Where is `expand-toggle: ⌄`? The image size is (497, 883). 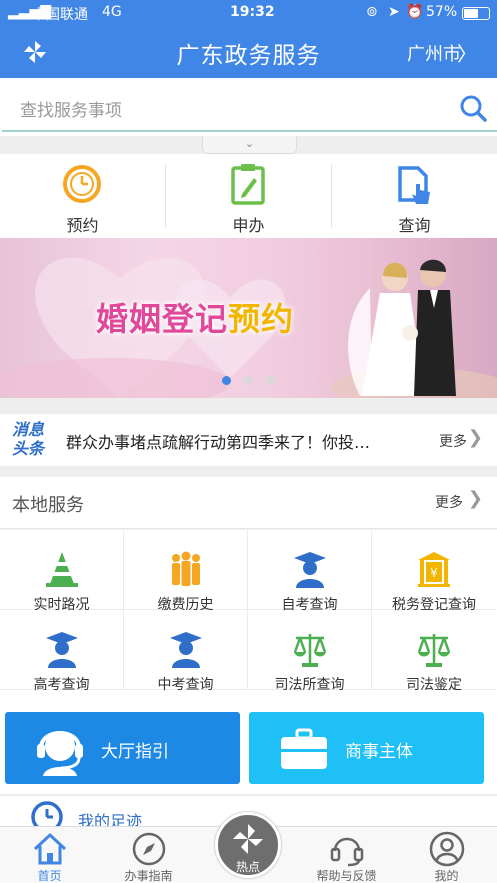
expand-toggle: ⌄ is located at coordinates (249, 145).